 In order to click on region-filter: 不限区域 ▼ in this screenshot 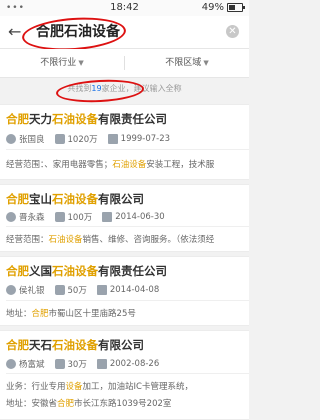, I will do `click(187, 63)`.